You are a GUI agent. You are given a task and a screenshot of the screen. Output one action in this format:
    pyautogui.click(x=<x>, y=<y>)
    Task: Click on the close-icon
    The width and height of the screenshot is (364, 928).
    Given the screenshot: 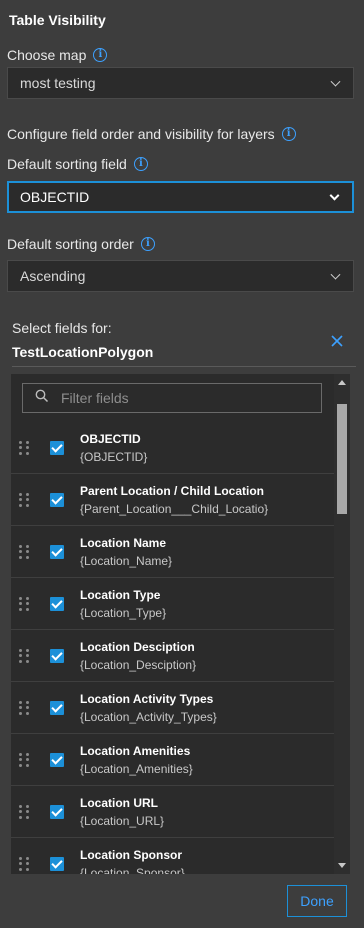 What is the action you would take?
    pyautogui.click(x=337, y=341)
    